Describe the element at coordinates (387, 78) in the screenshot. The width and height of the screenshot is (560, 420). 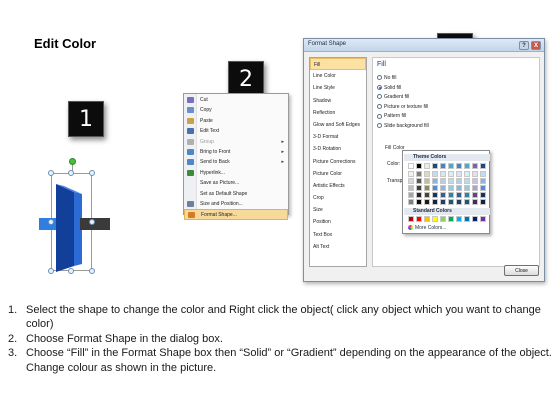
I see `fill-option: No fill` at that location.